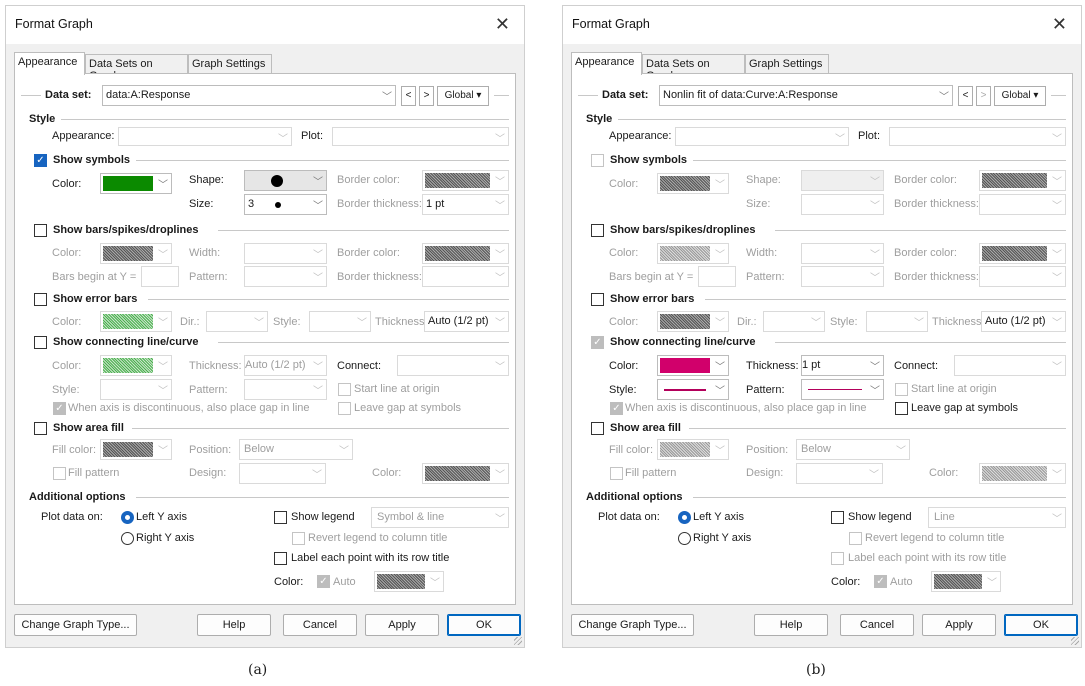 This screenshot has width=1085, height=686. What do you see at coordinates (465, 204) in the screenshot?
I see `border-thickness-select: 1 pt ﹀` at bounding box center [465, 204].